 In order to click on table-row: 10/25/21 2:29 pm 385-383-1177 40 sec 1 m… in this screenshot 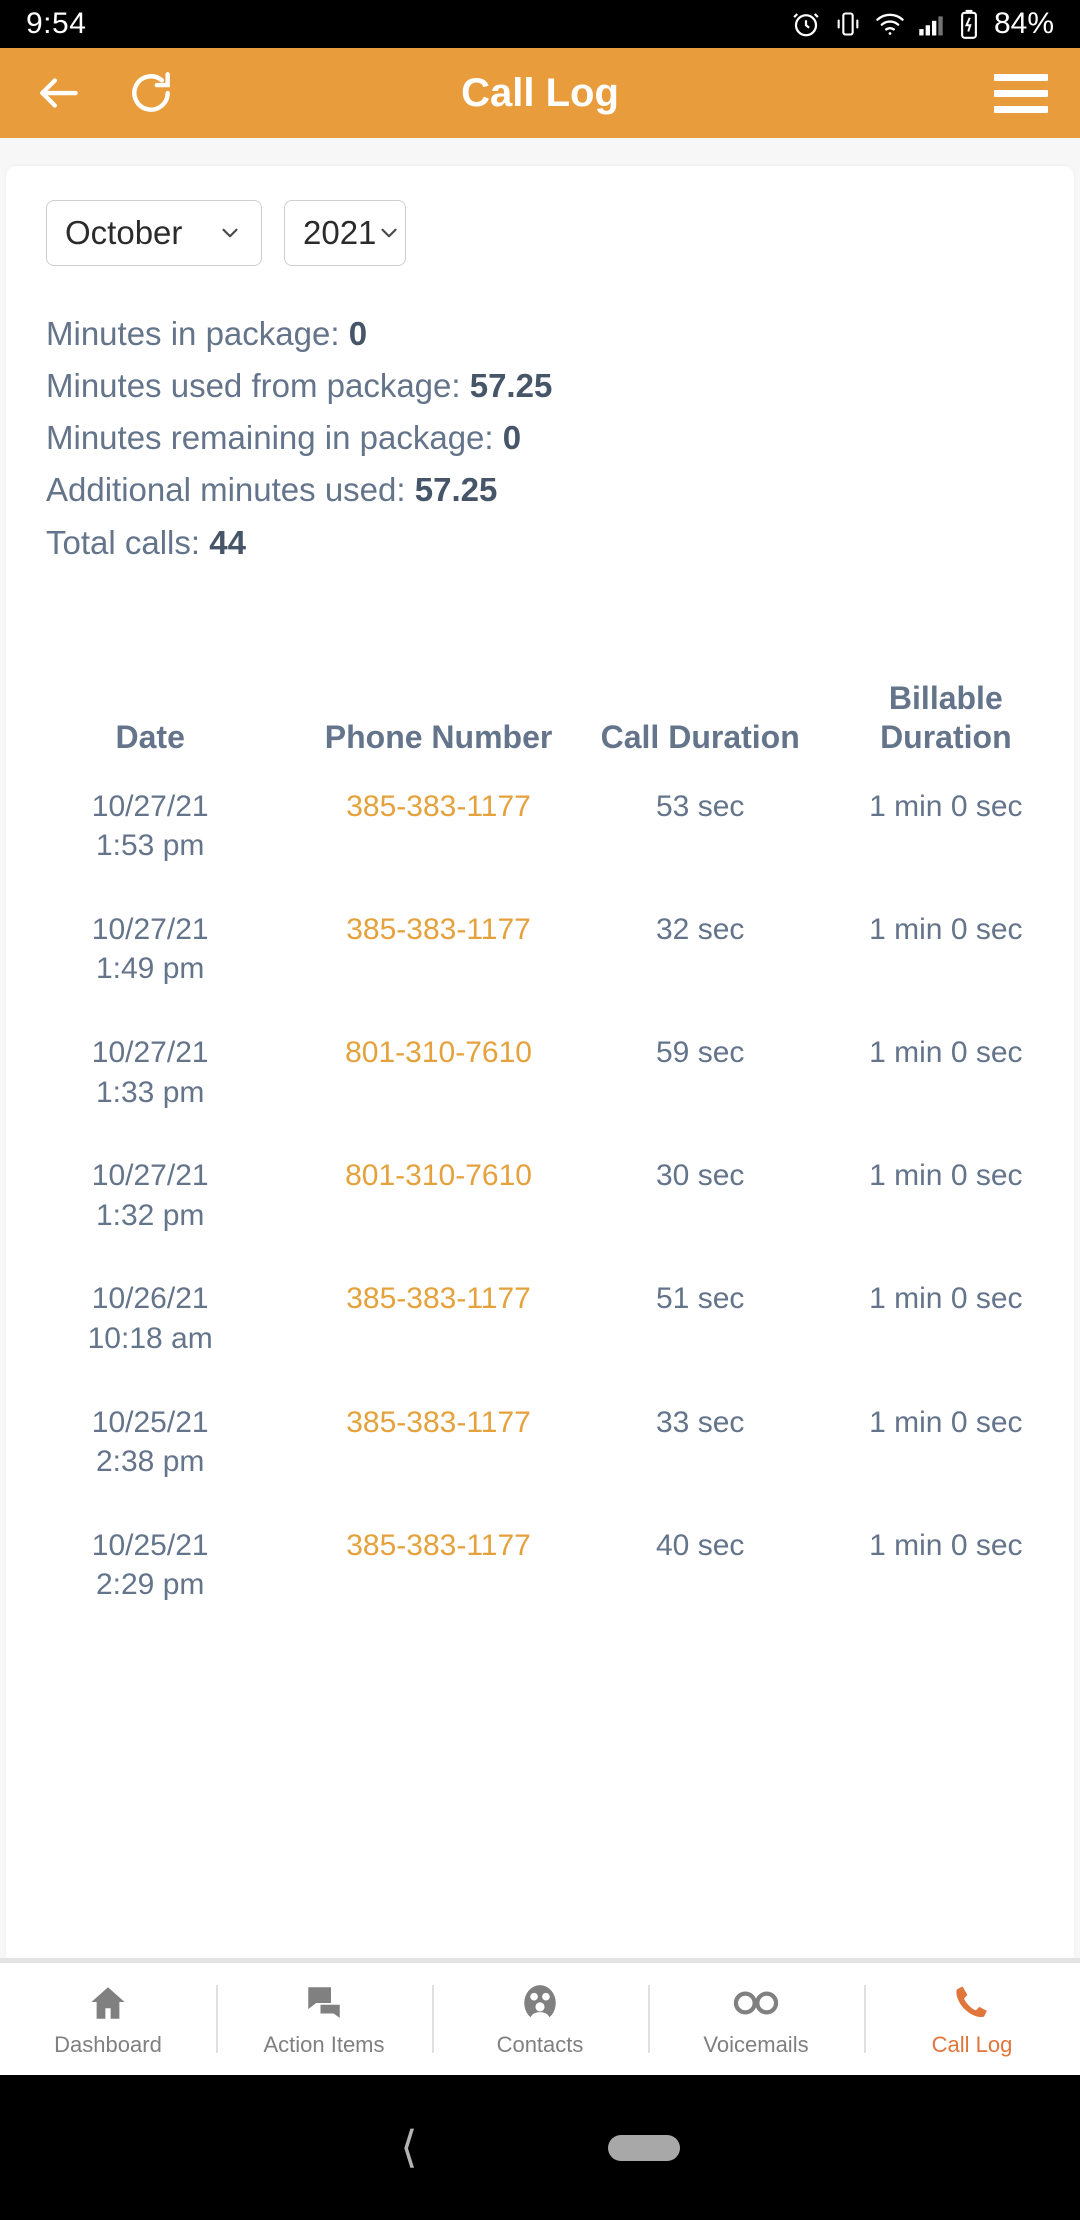, I will do `click(540, 1565)`.